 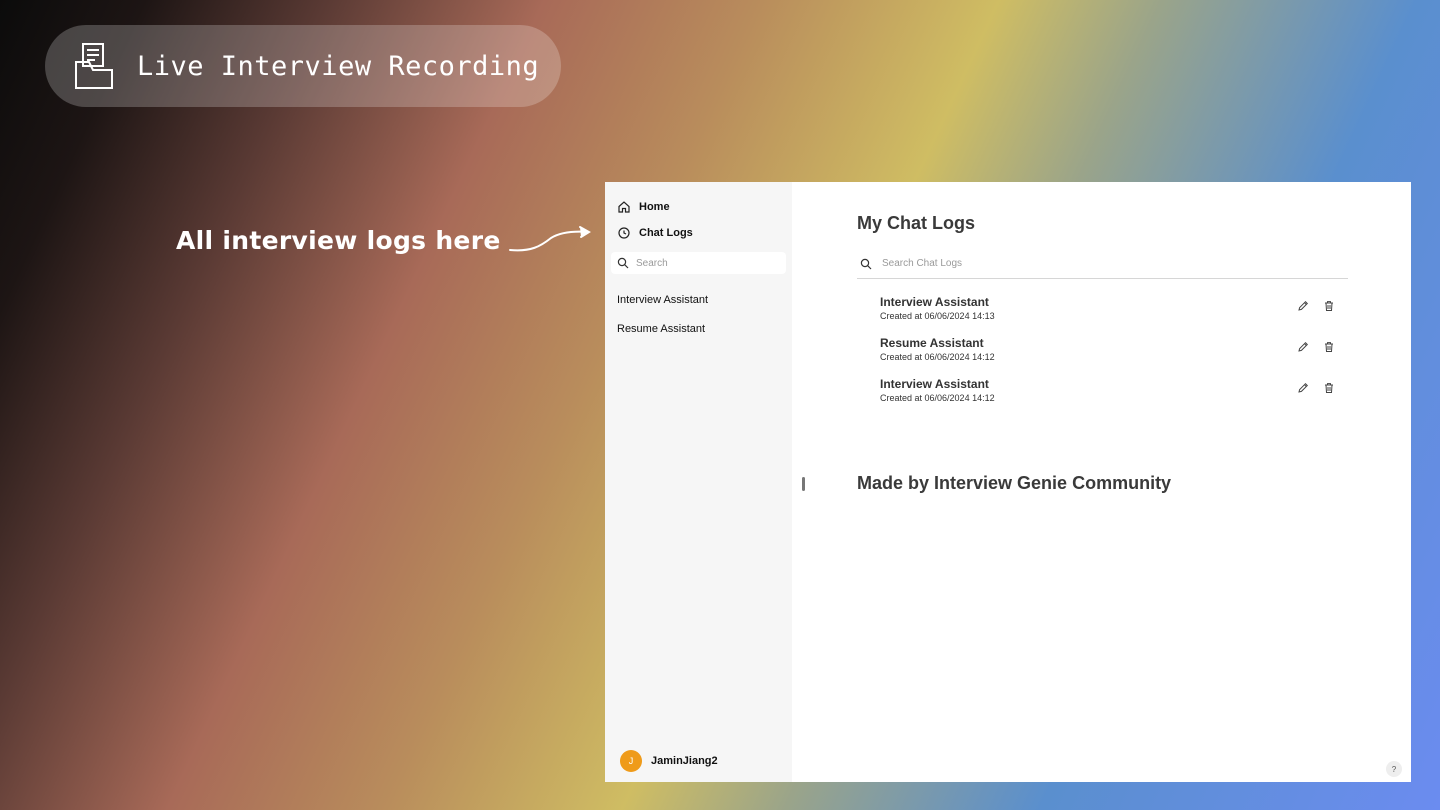 I want to click on log-title: Resume Assistant, so click(x=932, y=343).